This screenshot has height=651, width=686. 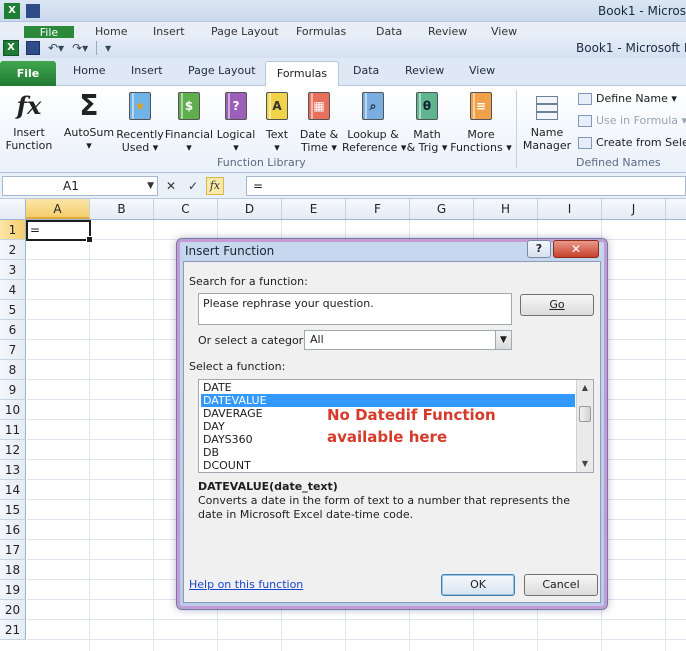 What do you see at coordinates (632, 142) in the screenshot?
I see `create-from-selection-button: Create from Selecti` at bounding box center [632, 142].